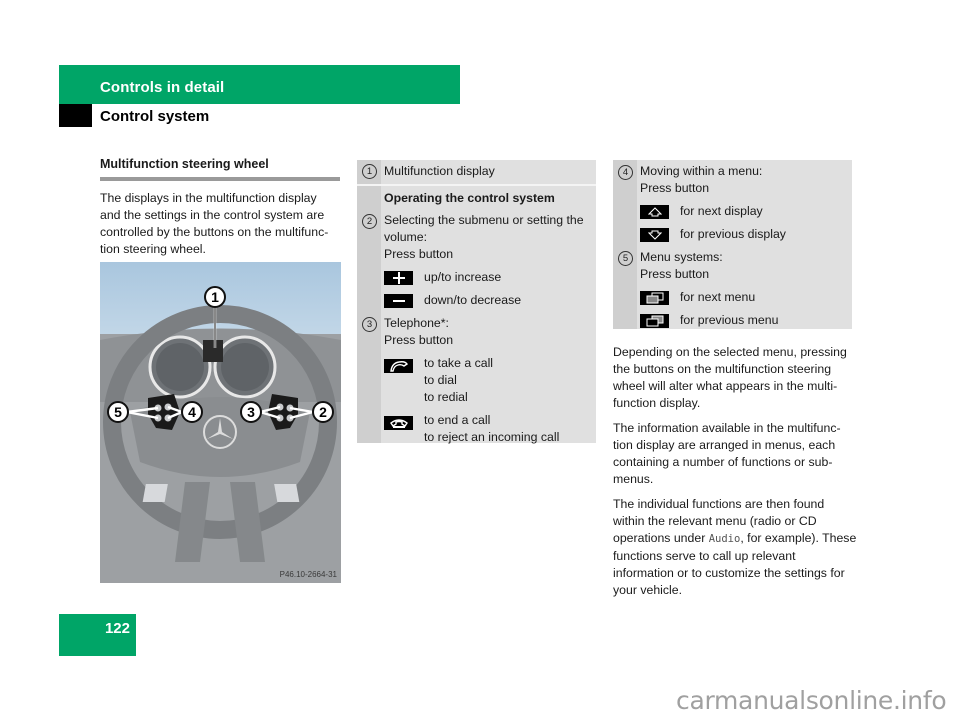 The height and width of the screenshot is (720, 960). I want to click on item-number-3: 3, so click(369, 324).